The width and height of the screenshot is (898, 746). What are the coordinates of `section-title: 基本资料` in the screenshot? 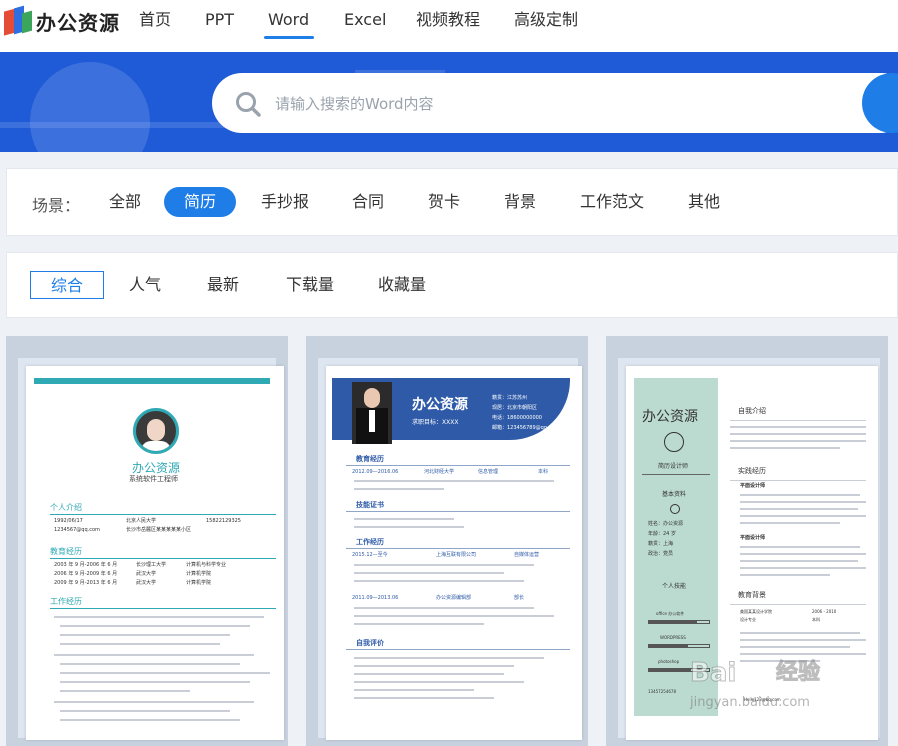 It's located at (674, 494).